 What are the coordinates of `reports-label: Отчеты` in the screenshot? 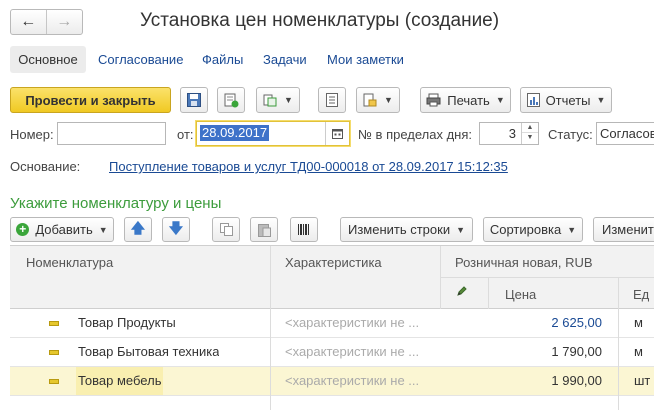 It's located at (568, 100).